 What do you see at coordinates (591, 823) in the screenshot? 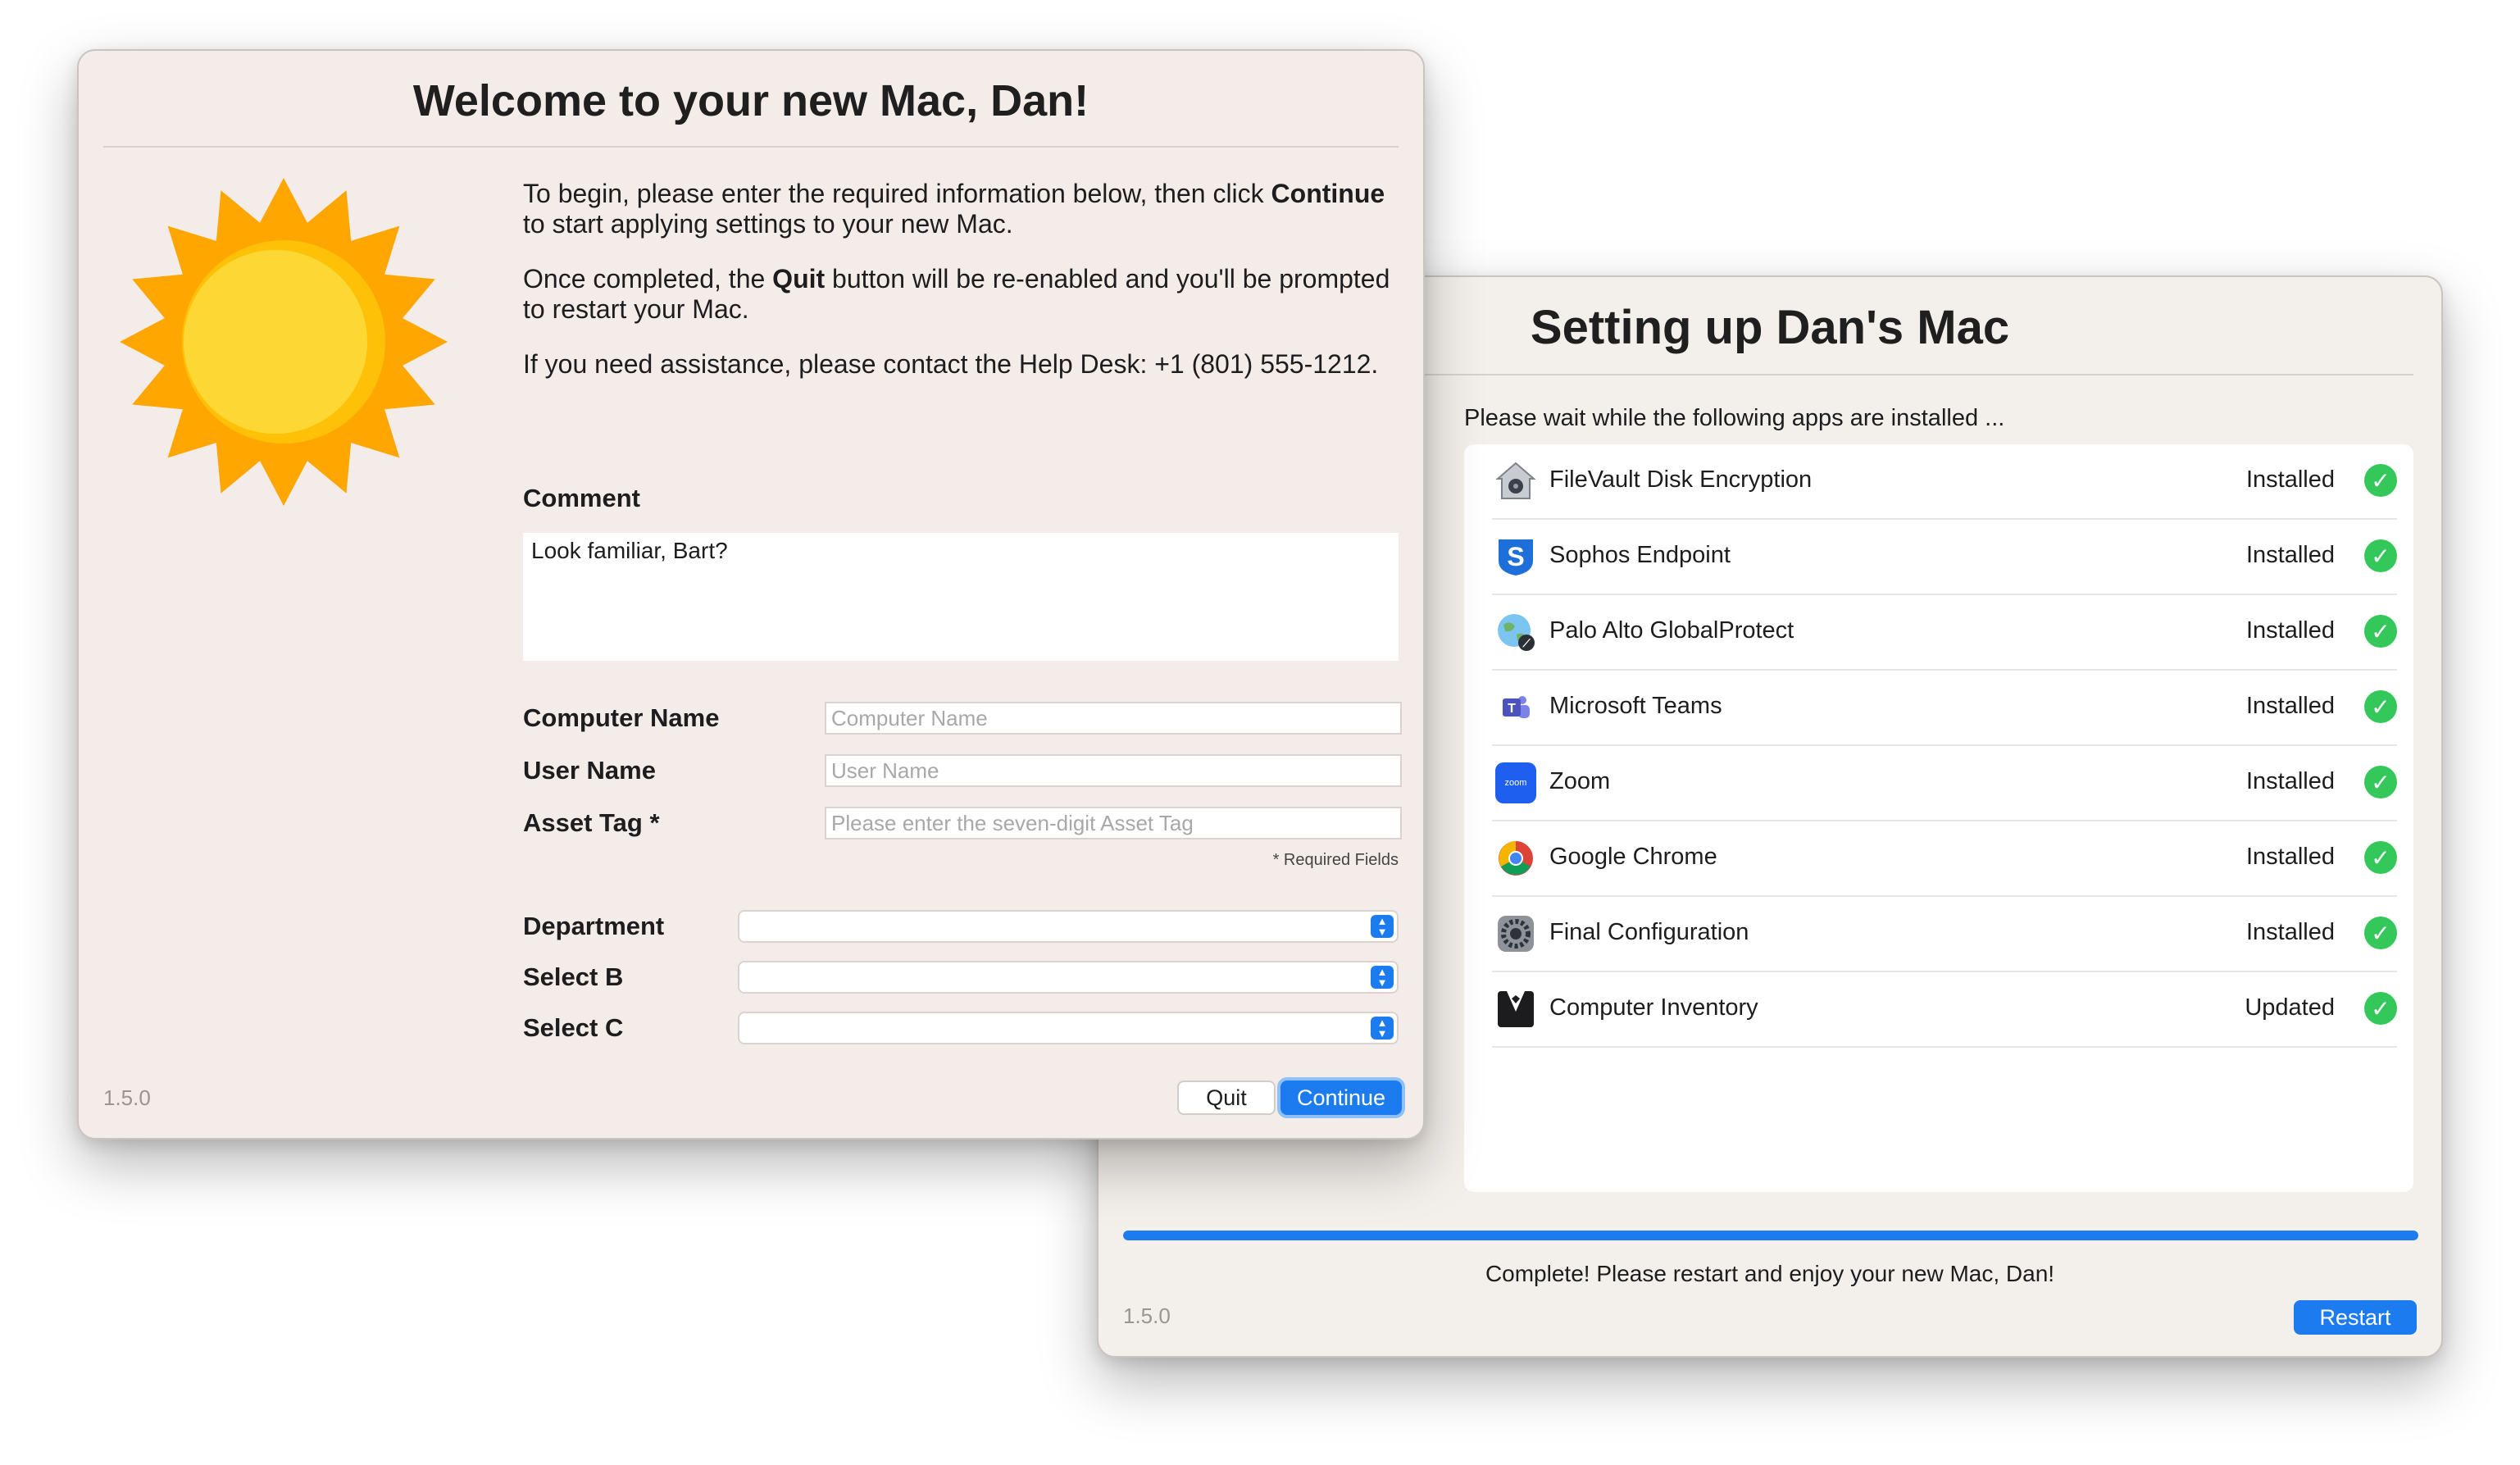
I see `asset-tag-label: Asset Tag *` at bounding box center [591, 823].